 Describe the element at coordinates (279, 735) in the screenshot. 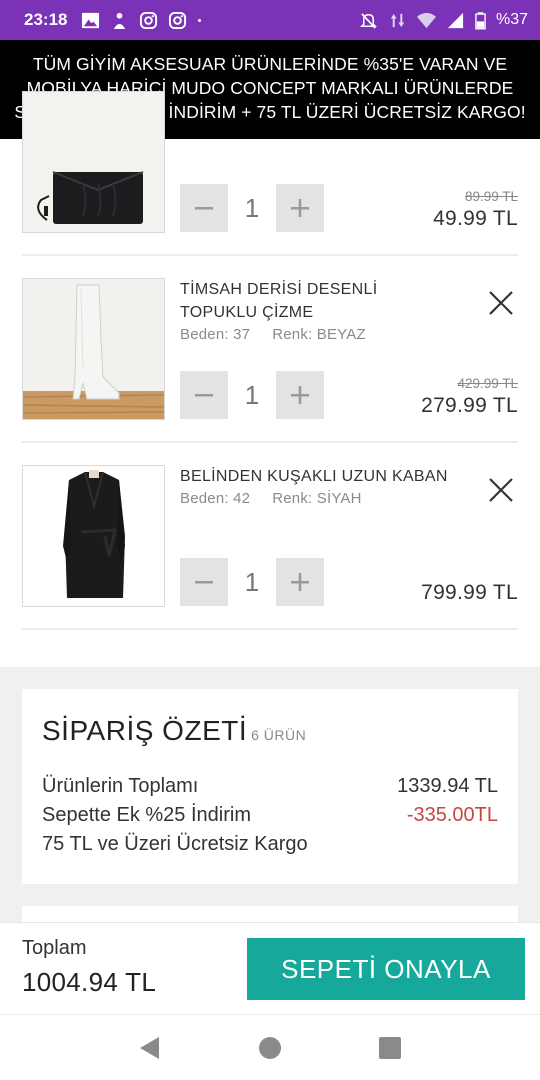

I see `item-count: 6 ÜRÜN` at that location.